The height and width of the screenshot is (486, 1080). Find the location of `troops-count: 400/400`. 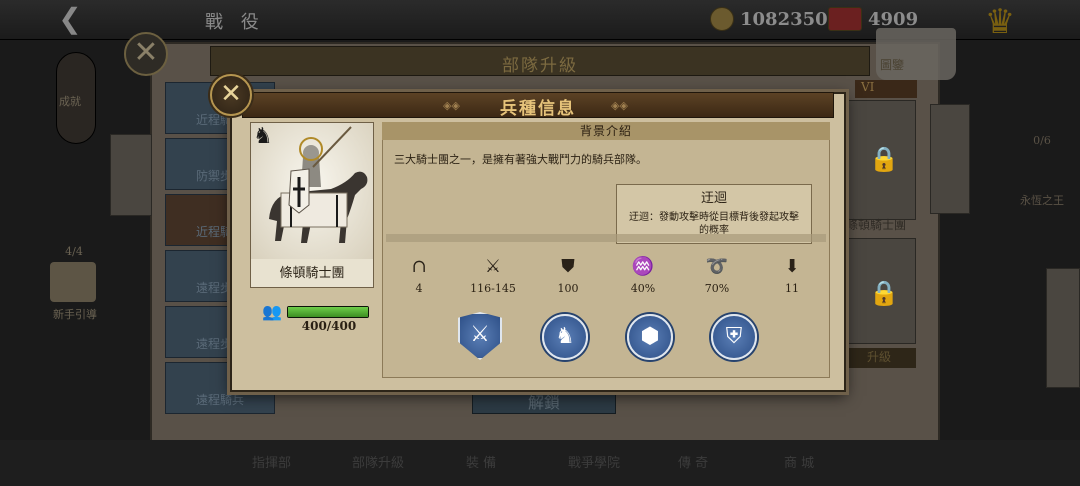

troops-count: 400/400 is located at coordinates (329, 326).